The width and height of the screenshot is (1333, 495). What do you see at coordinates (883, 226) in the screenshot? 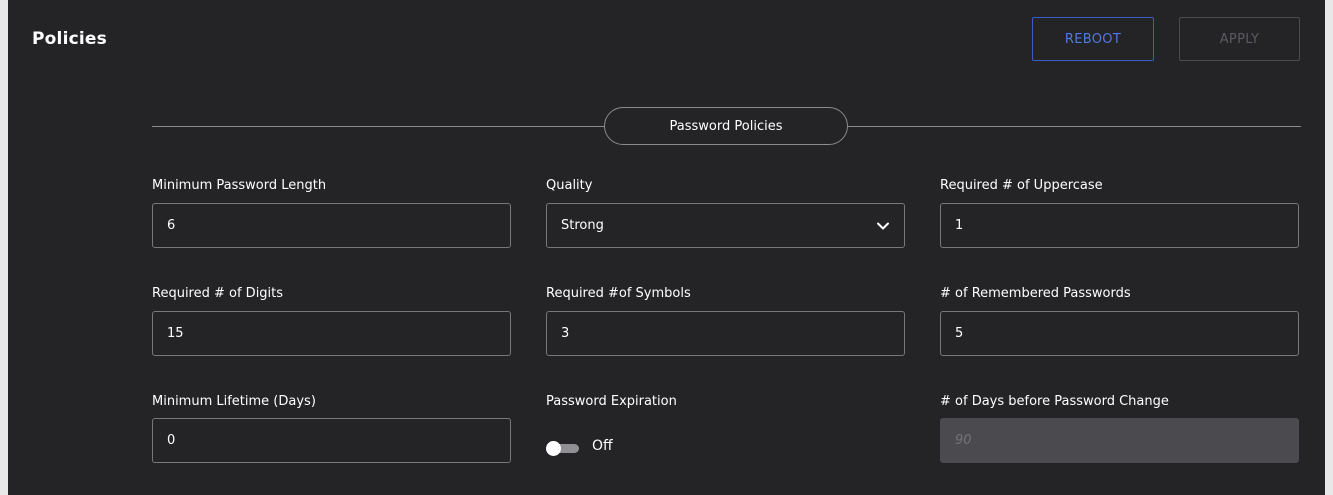
I see `chevron-down-icon` at bounding box center [883, 226].